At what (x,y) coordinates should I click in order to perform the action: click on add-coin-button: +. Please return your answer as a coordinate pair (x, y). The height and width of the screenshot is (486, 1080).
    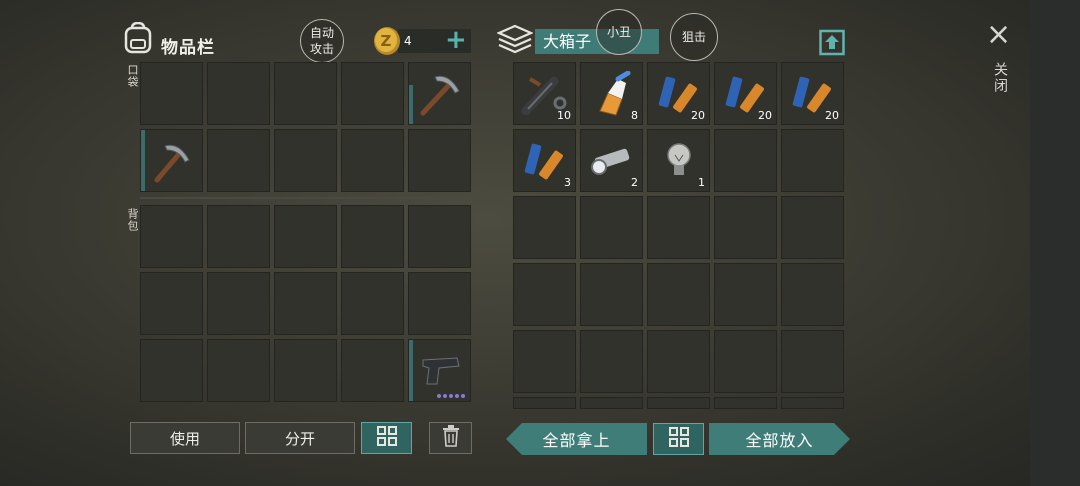
    Looking at the image, I should click on (456, 40).